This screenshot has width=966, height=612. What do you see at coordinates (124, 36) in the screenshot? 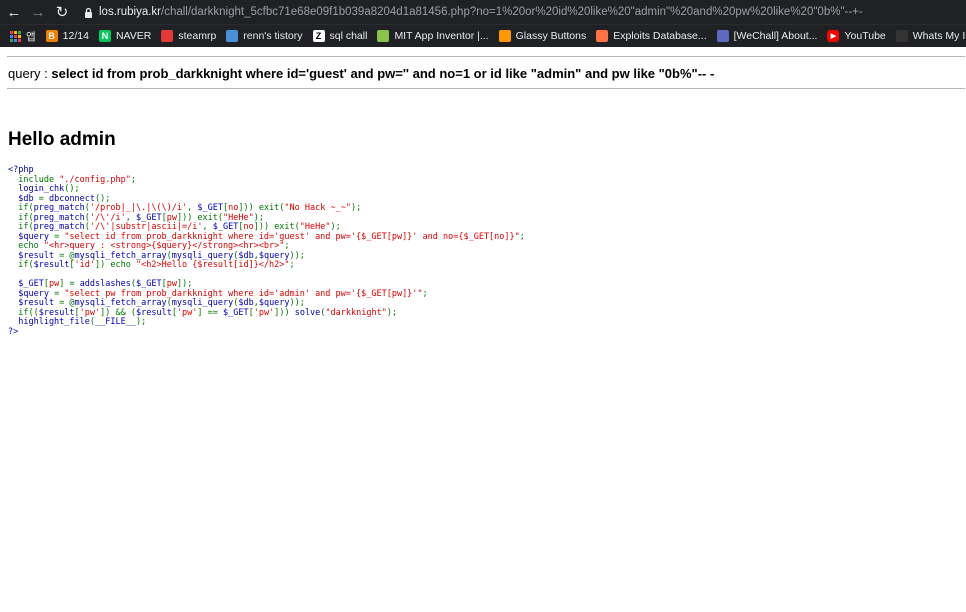
I see `bookmark-naver: N NAVER` at bounding box center [124, 36].